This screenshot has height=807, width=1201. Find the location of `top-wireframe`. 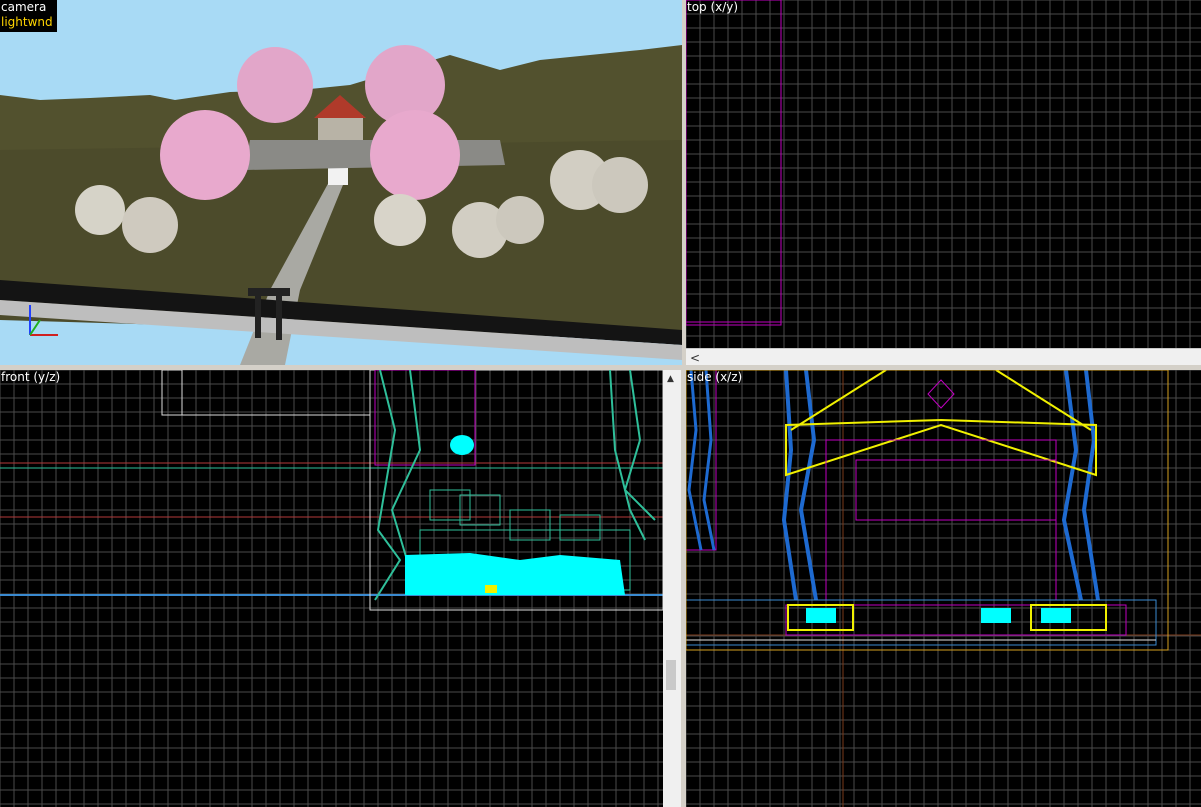

top-wireframe is located at coordinates (734, 163).